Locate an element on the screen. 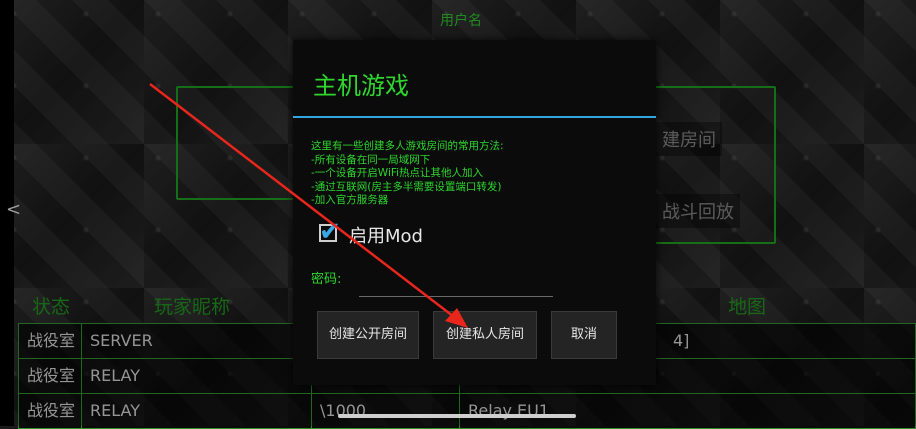 This screenshot has height=429, width=916. home-indicator-bar is located at coordinates (457, 416).